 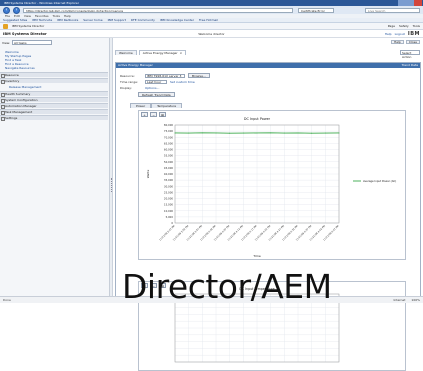 I want to click on favorites-star-icon, so click(x=5, y=26).